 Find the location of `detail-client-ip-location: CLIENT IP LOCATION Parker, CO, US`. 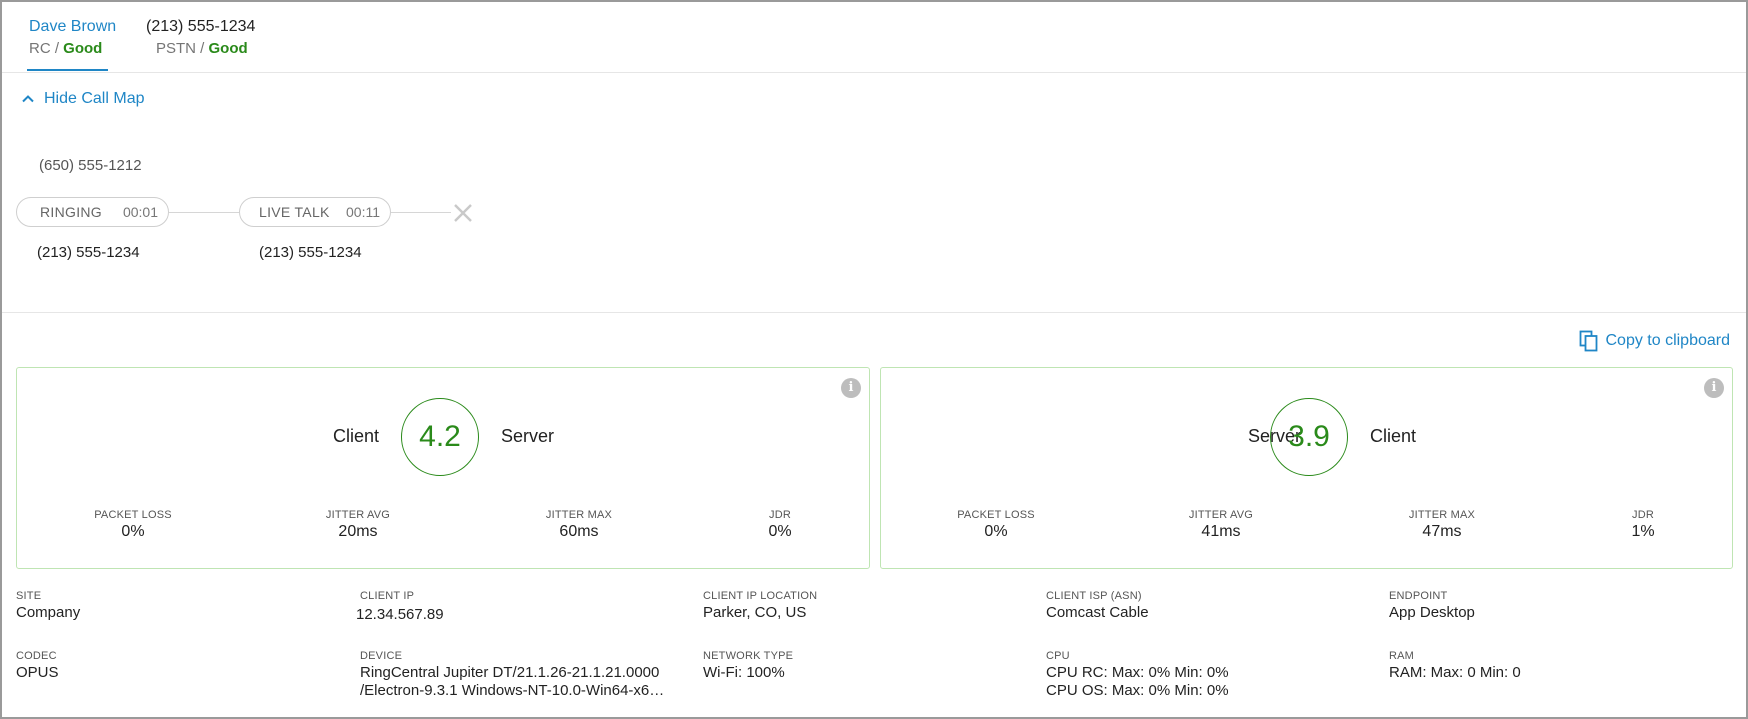

detail-client-ip-location: CLIENT IP LOCATION Parker, CO, US is located at coordinates (760, 606).